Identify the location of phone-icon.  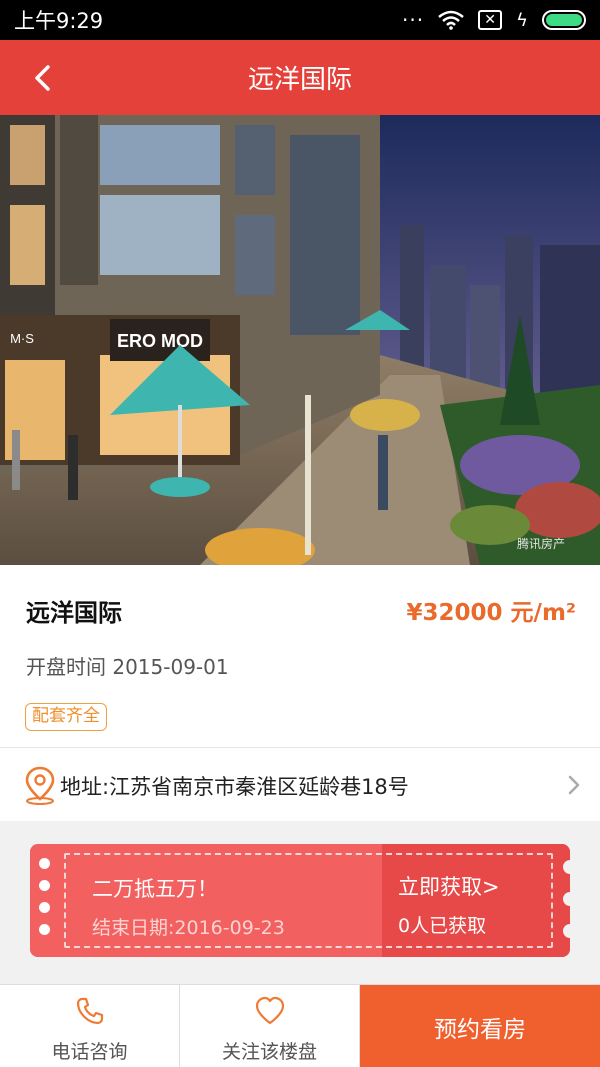
(90, 1011).